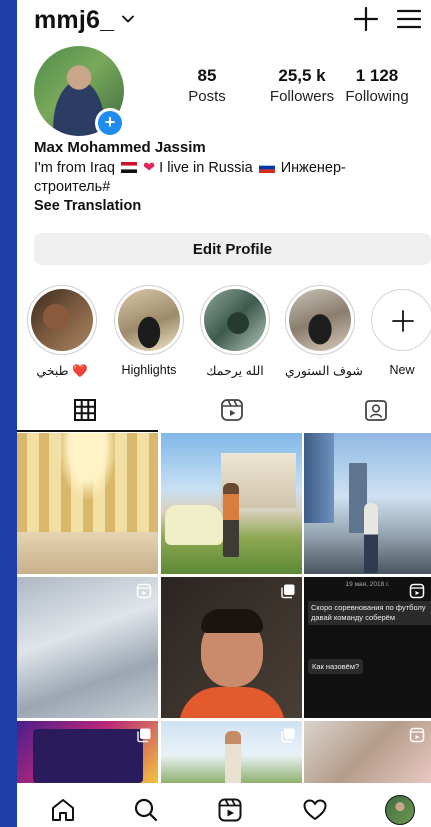 Image resolution: width=431 pixels, height=827 pixels. I want to click on create-plus-icon, so click(366, 19).